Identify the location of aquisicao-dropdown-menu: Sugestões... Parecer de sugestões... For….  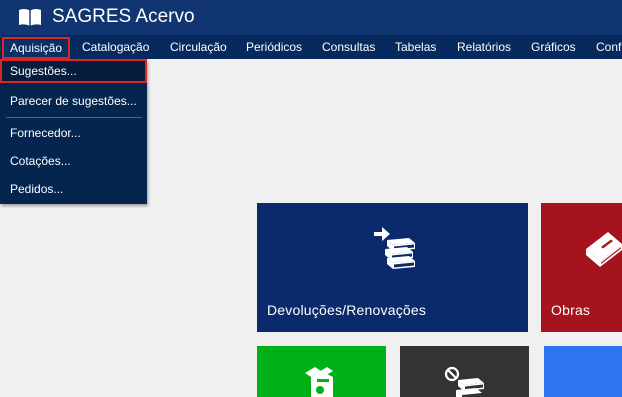
(73, 131).